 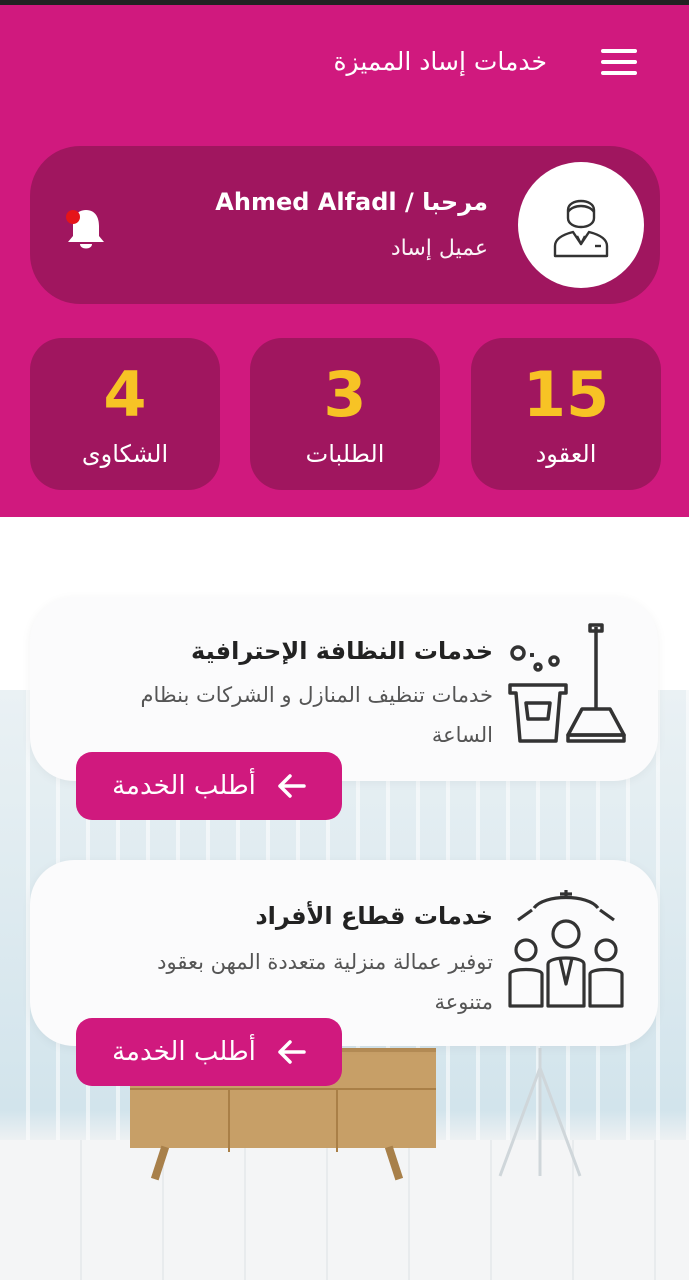 I want to click on stat-complaints: 4 الشكاوى, so click(x=125, y=414).